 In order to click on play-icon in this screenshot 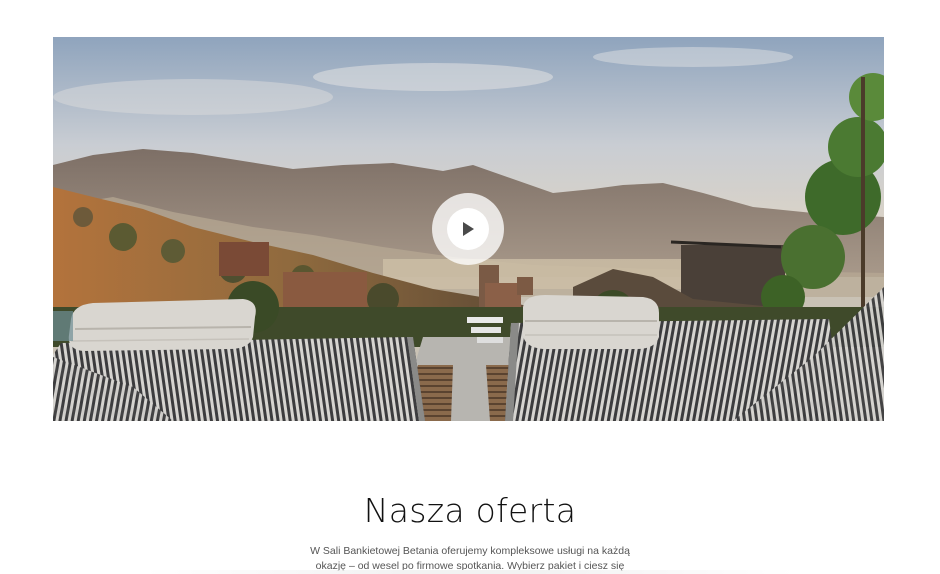, I will do `click(468, 229)`.